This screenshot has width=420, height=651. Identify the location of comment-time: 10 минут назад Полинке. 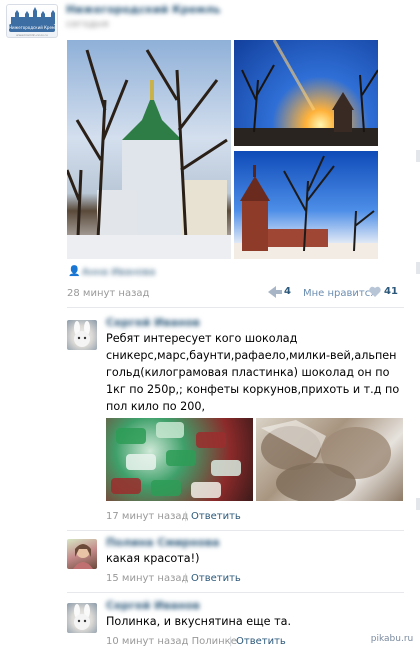
(171, 641).